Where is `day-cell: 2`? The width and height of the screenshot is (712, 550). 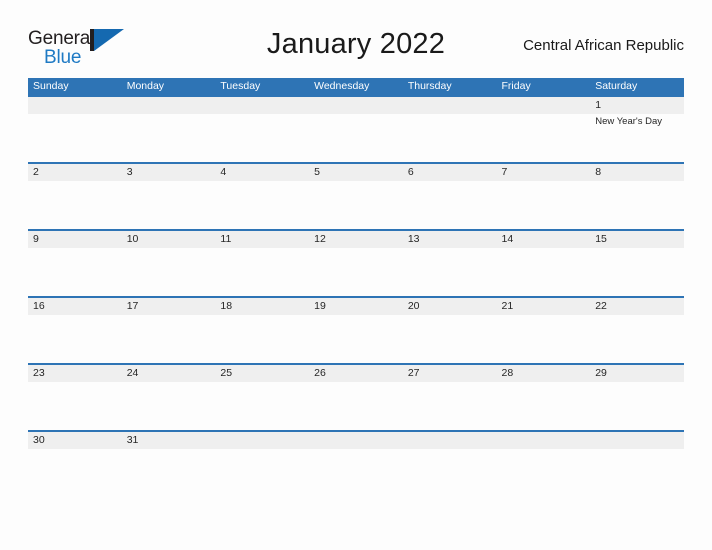 day-cell: 2 is located at coordinates (75, 196).